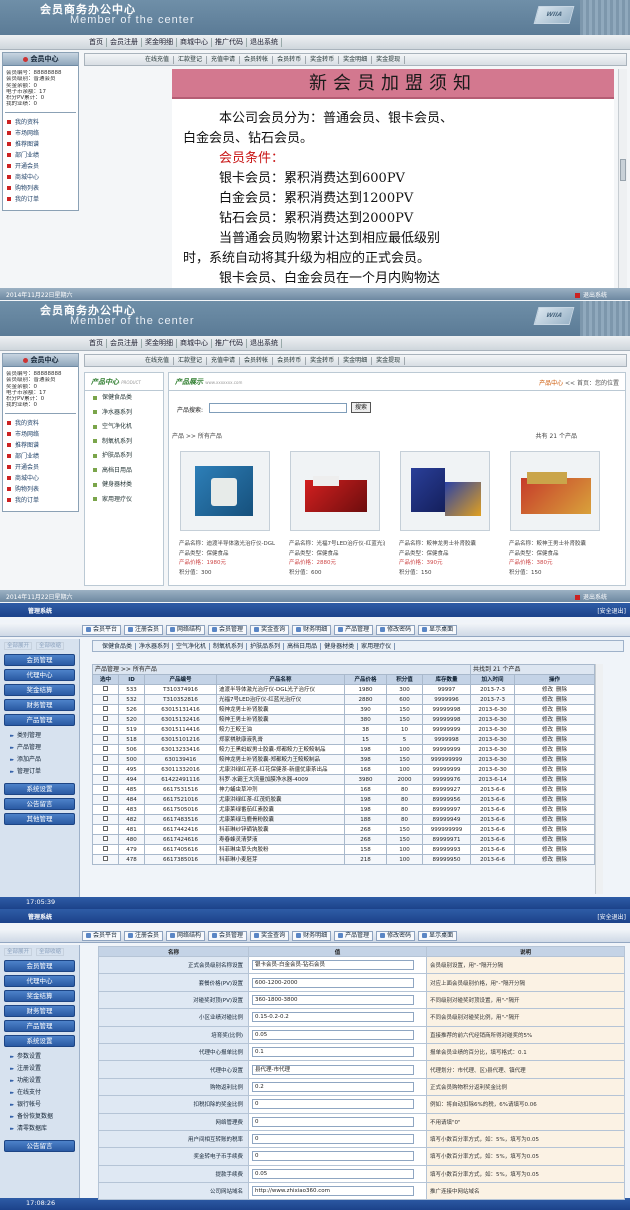 This screenshot has width=630, height=1210. What do you see at coordinates (44, 736) in the screenshot?
I see `submenu-item: 类别管理` at bounding box center [44, 736].